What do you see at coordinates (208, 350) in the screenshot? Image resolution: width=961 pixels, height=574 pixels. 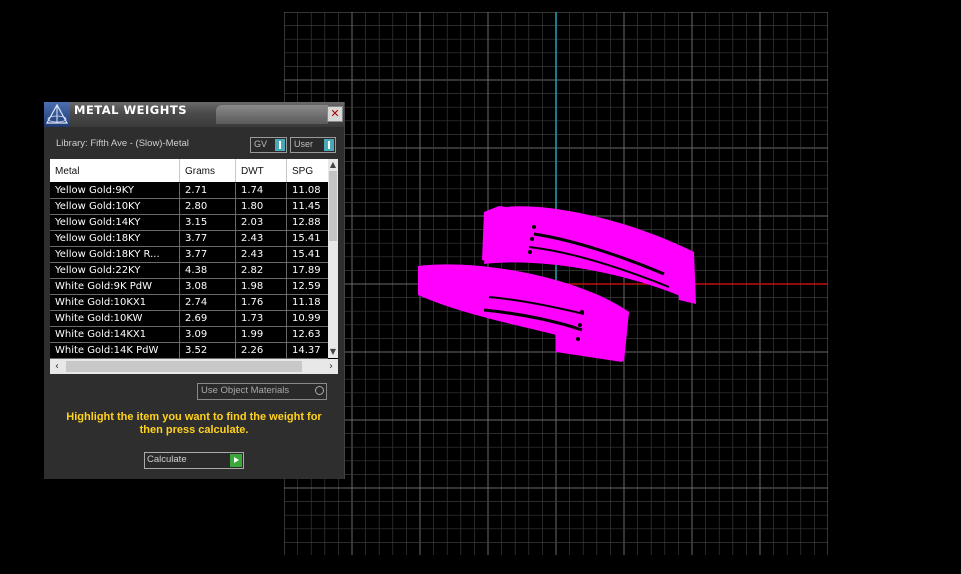 I see `grams-cell: 3.52` at bounding box center [208, 350].